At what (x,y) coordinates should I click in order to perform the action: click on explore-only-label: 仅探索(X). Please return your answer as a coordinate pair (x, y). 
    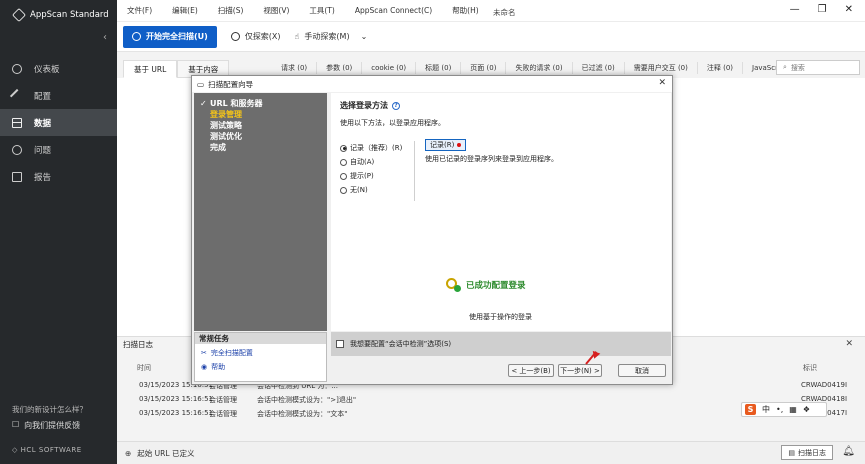
    Looking at the image, I should click on (262, 36).